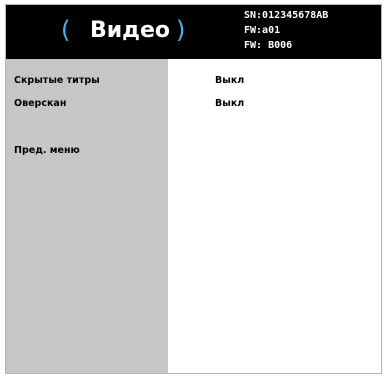  What do you see at coordinates (286, 15) in the screenshot?
I see `serial-number: SN:012345678AB` at bounding box center [286, 15].